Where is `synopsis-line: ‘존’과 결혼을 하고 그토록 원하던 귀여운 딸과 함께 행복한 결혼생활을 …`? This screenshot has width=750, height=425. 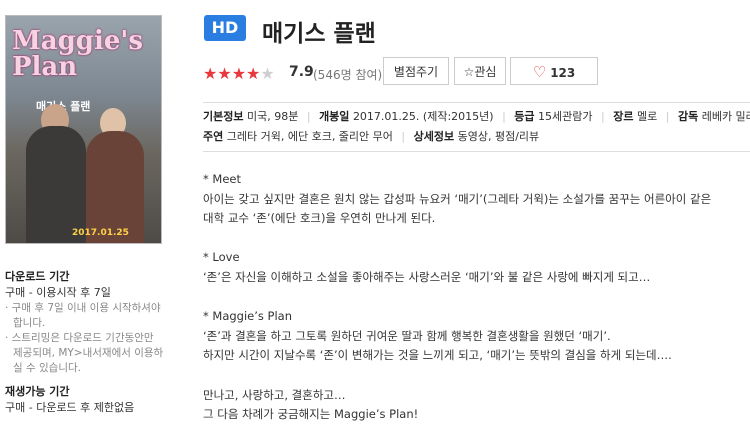 synopsis-line: ‘존’과 결혼을 하고 그토록 원하던 귀여운 딸과 함께 행복한 결혼생활을 … is located at coordinates (407, 335).